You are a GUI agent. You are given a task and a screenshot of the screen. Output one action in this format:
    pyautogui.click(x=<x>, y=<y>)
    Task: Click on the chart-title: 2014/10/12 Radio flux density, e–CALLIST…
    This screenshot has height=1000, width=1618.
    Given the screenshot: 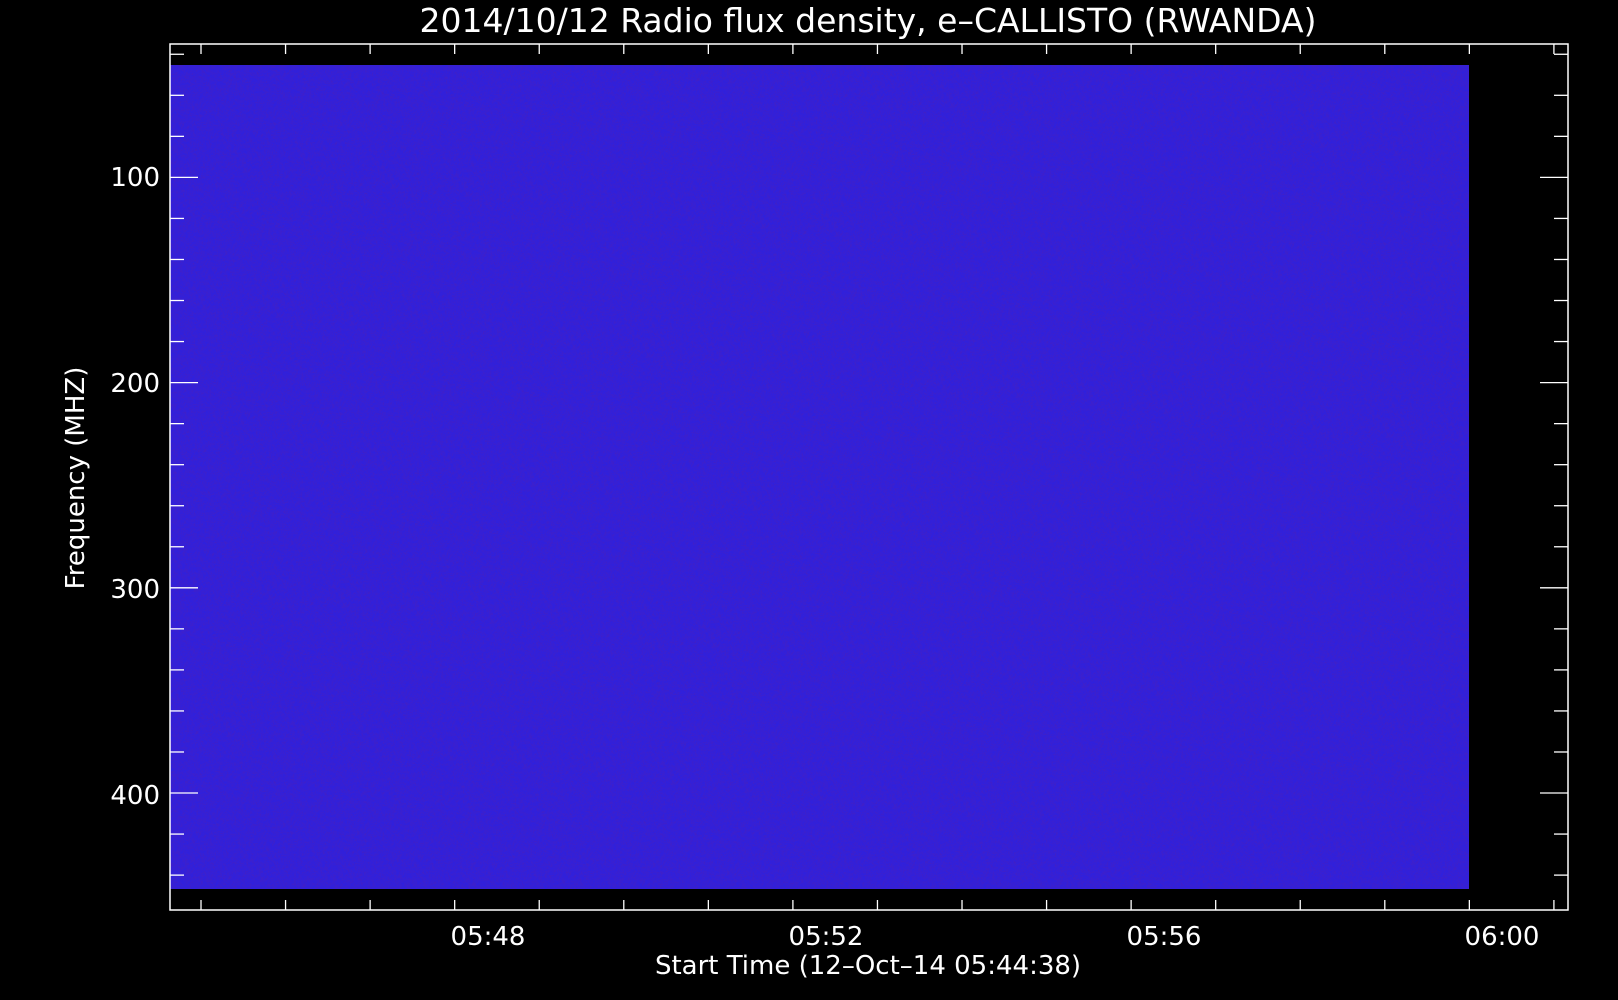 What is the action you would take?
    pyautogui.click(x=868, y=20)
    